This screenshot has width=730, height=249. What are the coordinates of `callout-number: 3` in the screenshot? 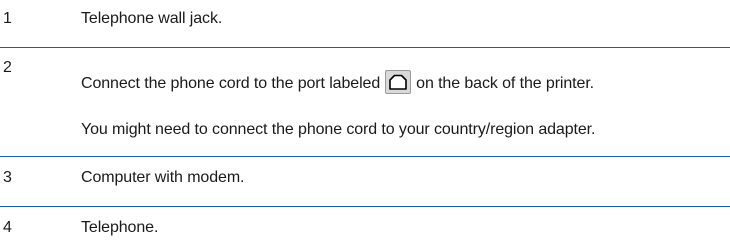 It's located at (8, 177).